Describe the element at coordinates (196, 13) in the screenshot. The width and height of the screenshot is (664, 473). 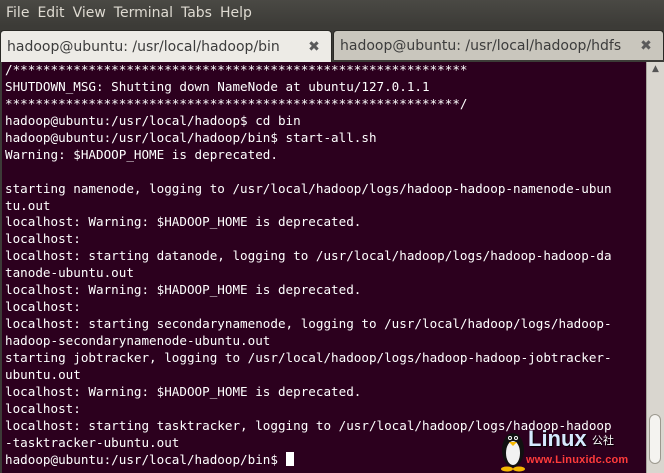
I see `menu-tabs: Tabs` at that location.